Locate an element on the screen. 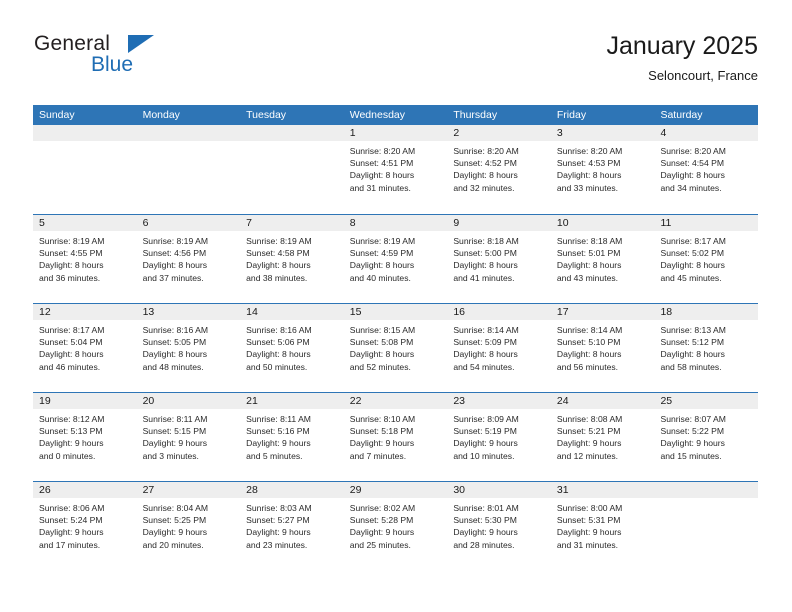 The height and width of the screenshot is (612, 792). day-number: 2 is located at coordinates (499, 133).